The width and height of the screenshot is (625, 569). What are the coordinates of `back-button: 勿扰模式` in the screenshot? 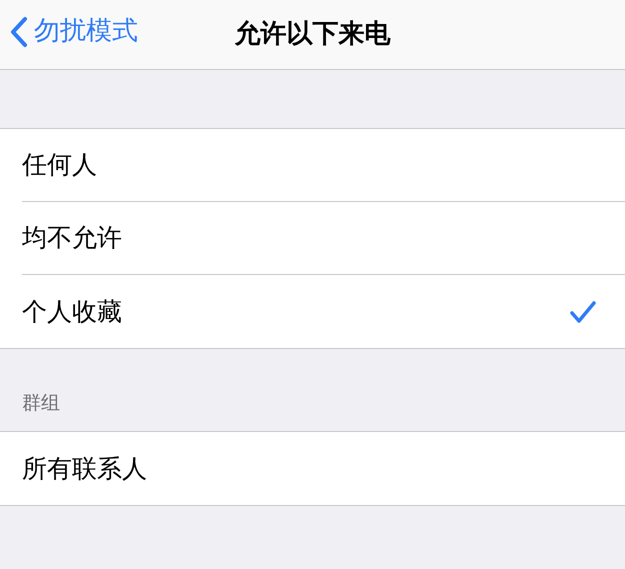 It's located at (74, 31).